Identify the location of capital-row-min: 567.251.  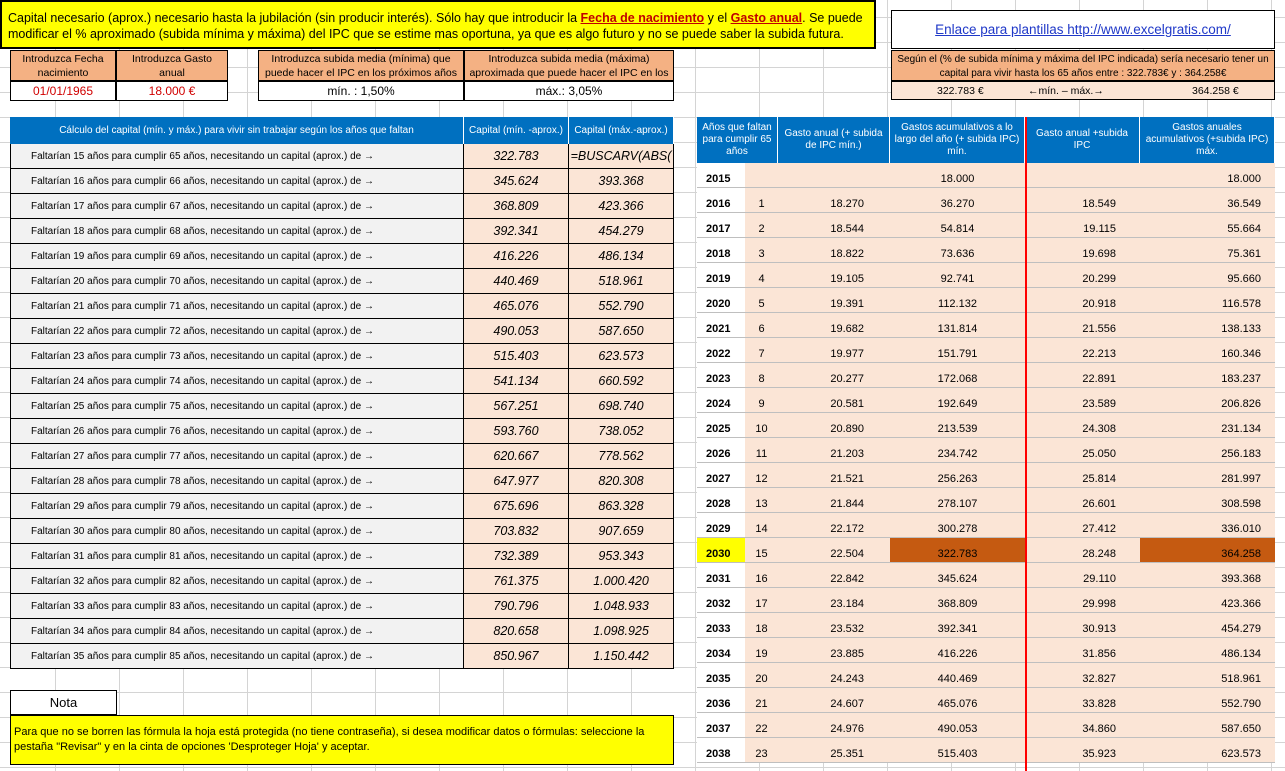
(516, 406).